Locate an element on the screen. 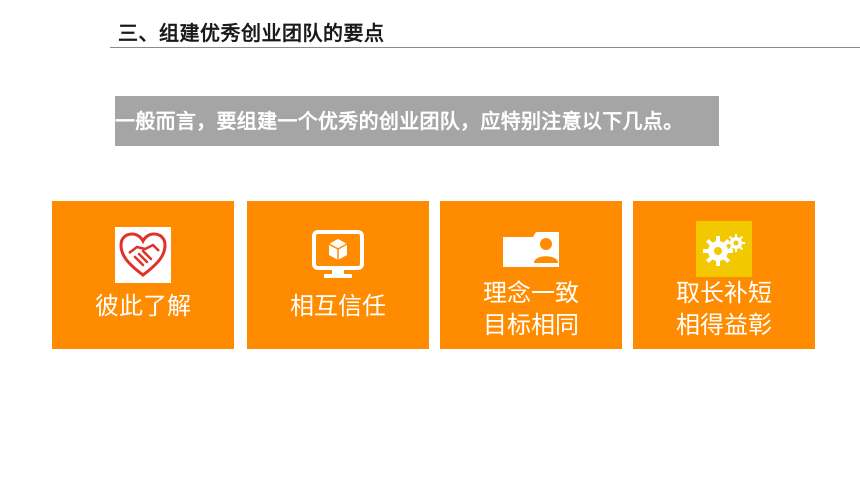 The width and height of the screenshot is (860, 484). card-label: 取长补短 相得益彰 is located at coordinates (724, 309).